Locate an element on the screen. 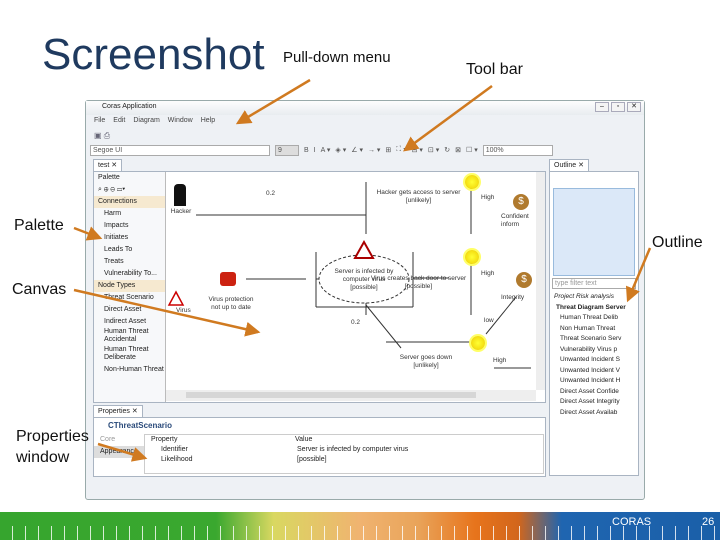 This screenshot has height=540, width=720. page-number: 26 is located at coordinates (708, 522).